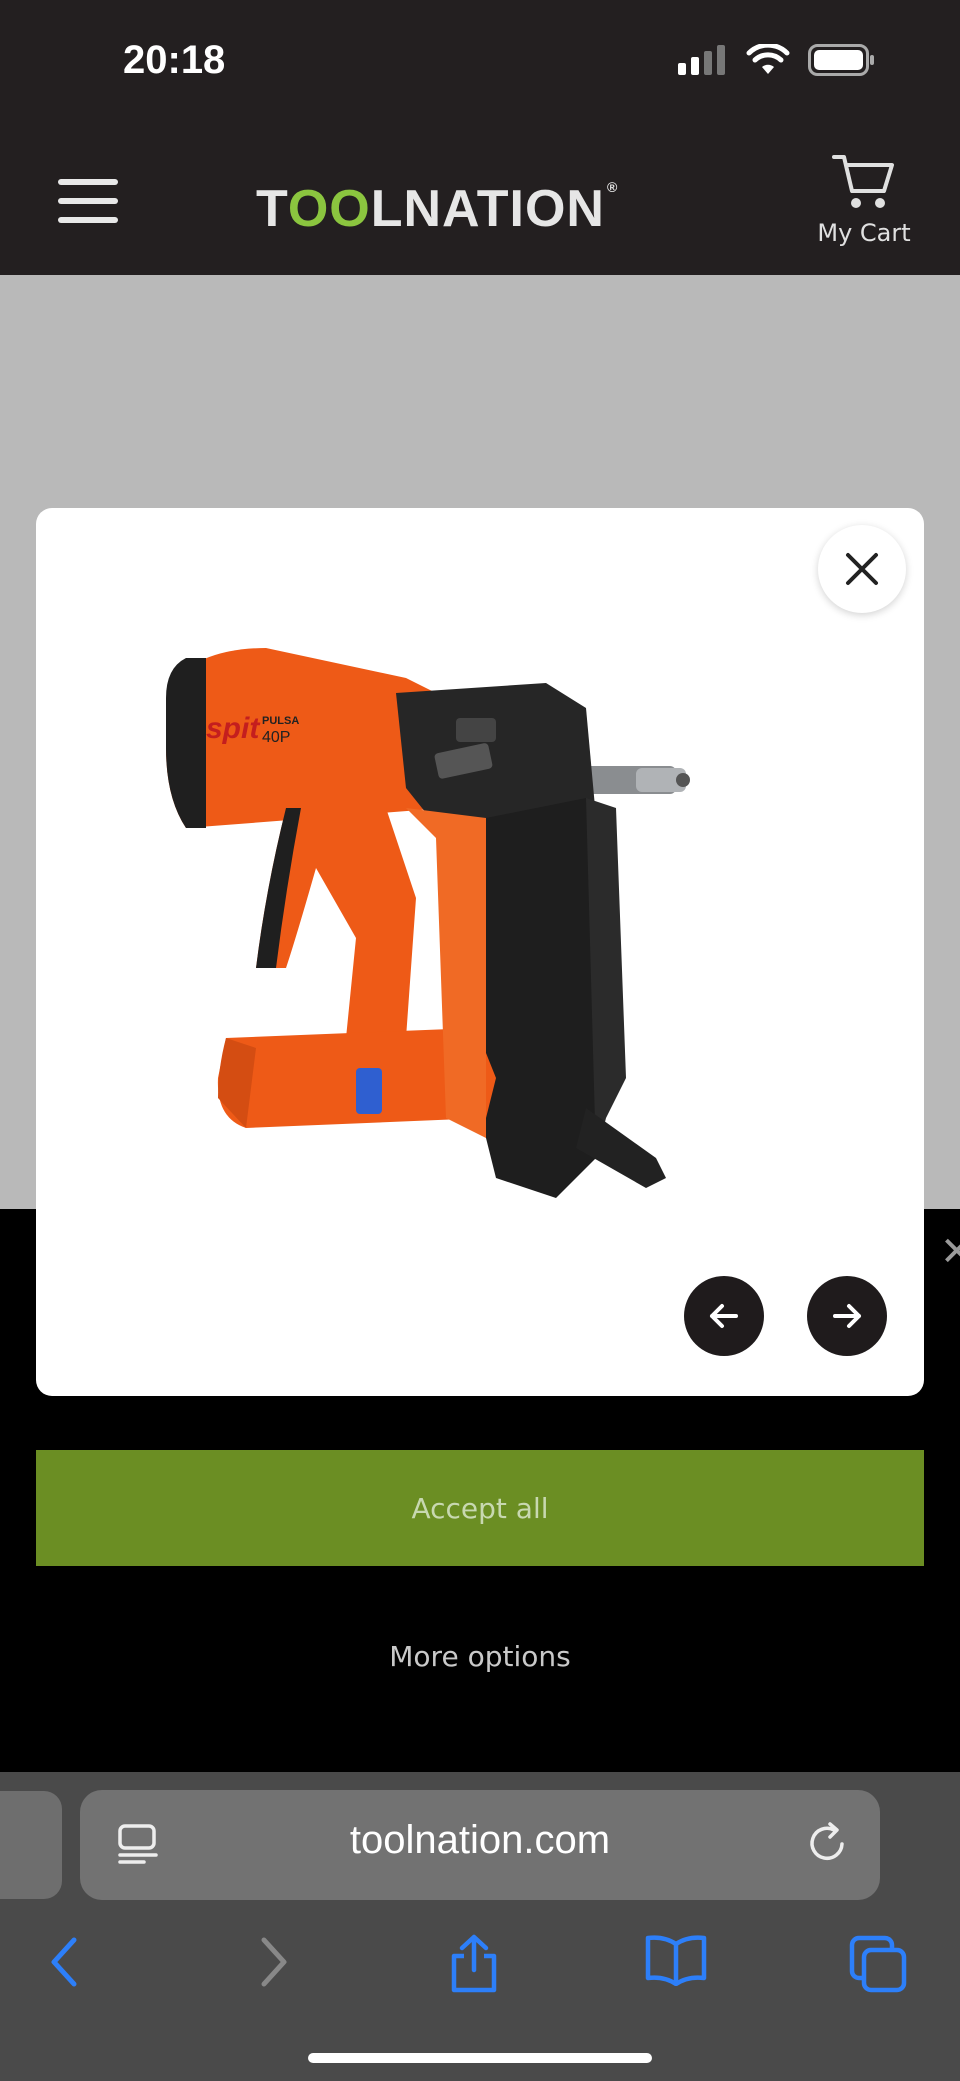  Describe the element at coordinates (841, 60) in the screenshot. I see `battery-icon` at that location.